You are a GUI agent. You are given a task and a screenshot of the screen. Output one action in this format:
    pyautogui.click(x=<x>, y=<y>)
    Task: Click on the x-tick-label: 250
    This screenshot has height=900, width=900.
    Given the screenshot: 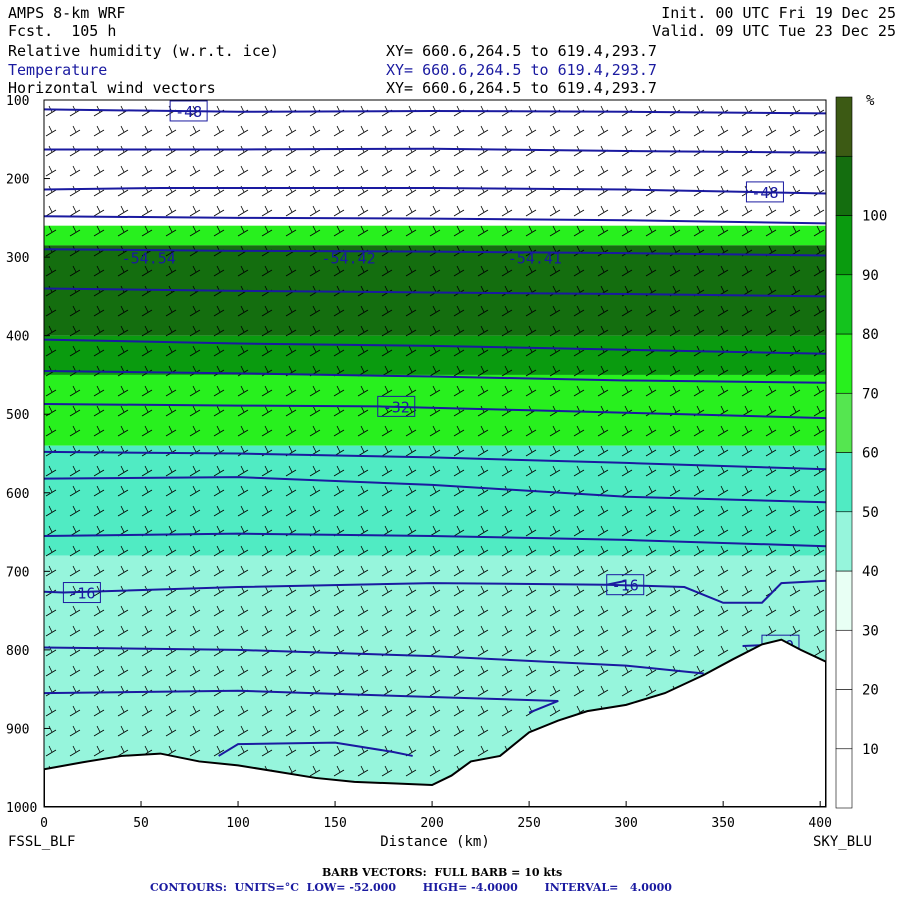 What is the action you would take?
    pyautogui.click(x=528, y=823)
    